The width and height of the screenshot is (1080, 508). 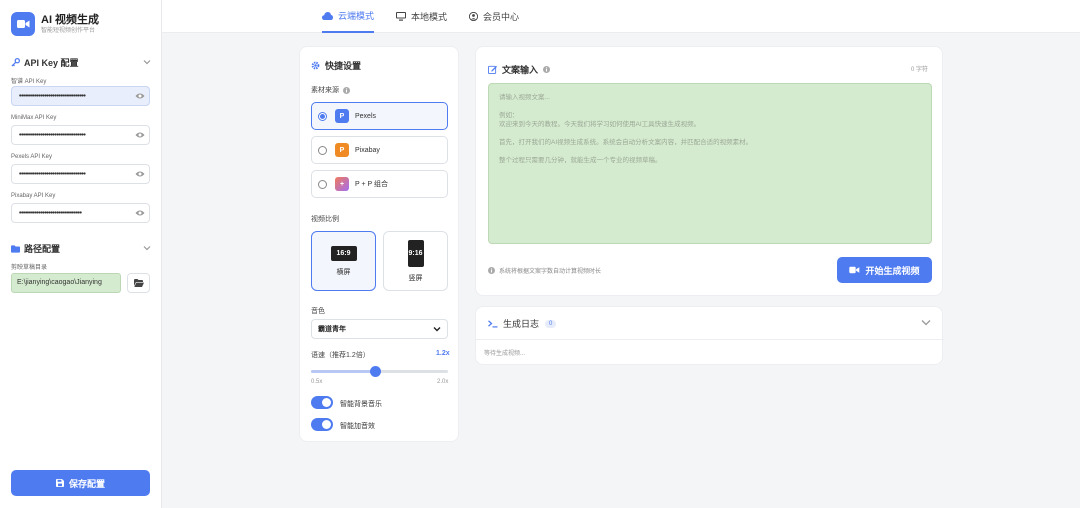 What do you see at coordinates (322, 116) in the screenshot?
I see `radio-pexels` at bounding box center [322, 116].